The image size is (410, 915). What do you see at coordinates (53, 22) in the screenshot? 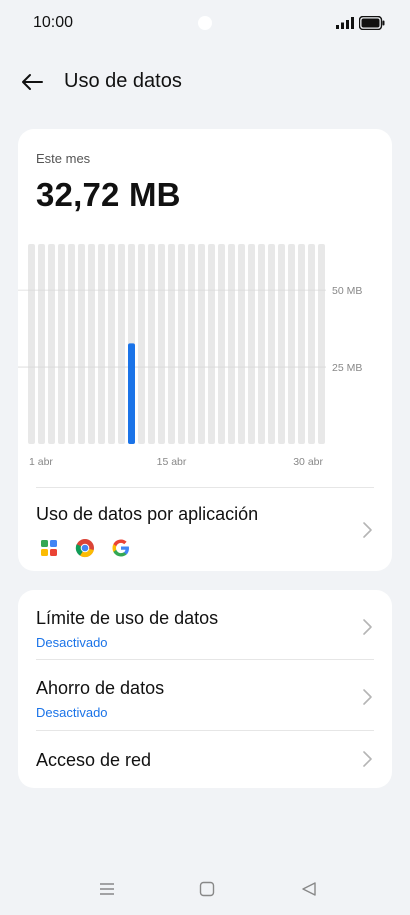
I see `status-time: 10:00` at bounding box center [53, 22].